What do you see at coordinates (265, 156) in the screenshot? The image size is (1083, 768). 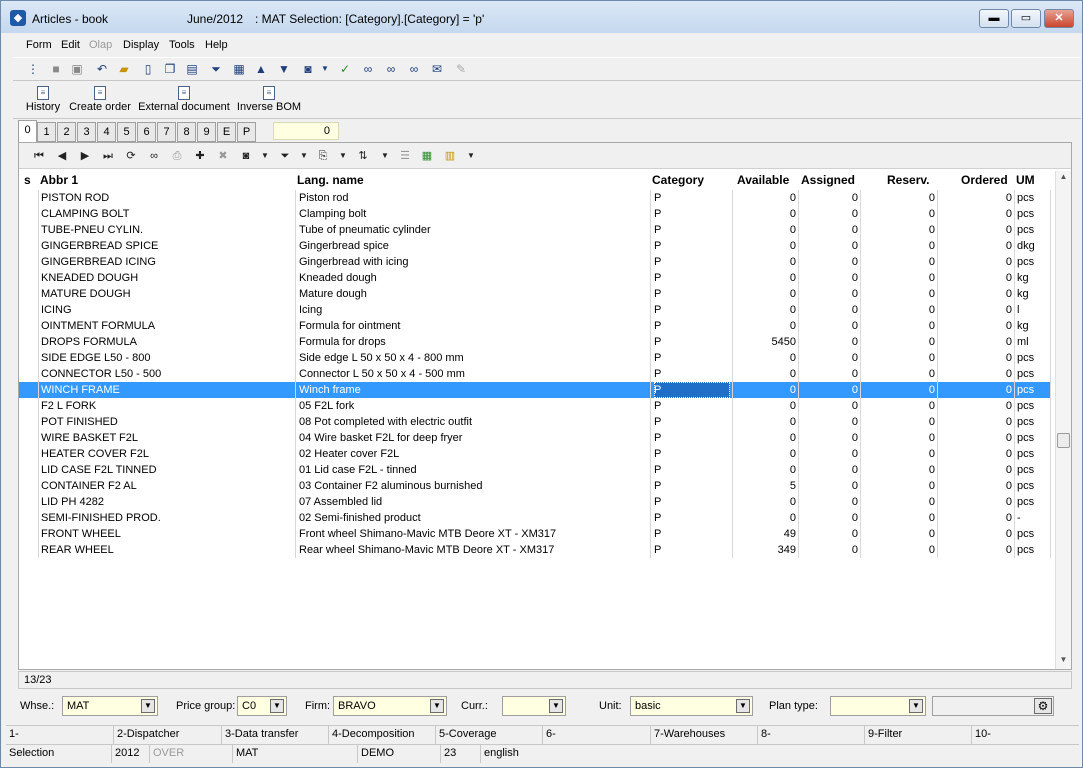 I see `camera-dropdown-icon: ▼` at bounding box center [265, 156].